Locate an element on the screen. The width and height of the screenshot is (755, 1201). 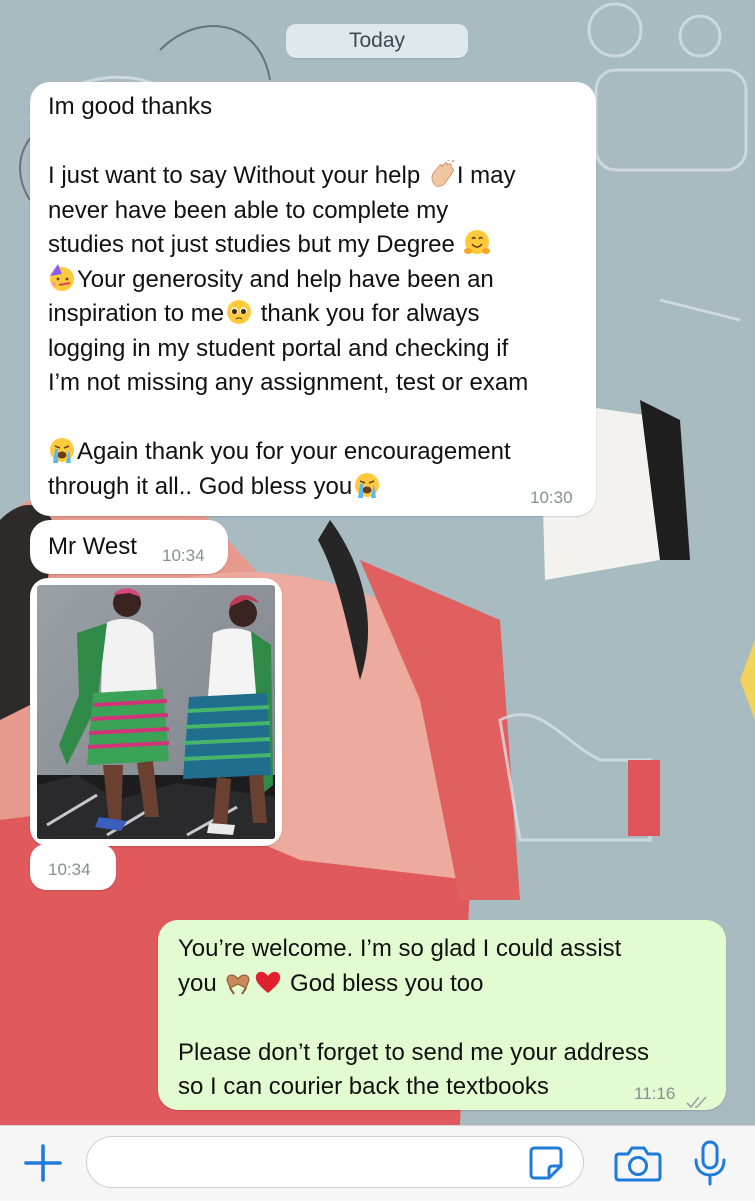
read-receipt-icon is located at coordinates (698, 1103).